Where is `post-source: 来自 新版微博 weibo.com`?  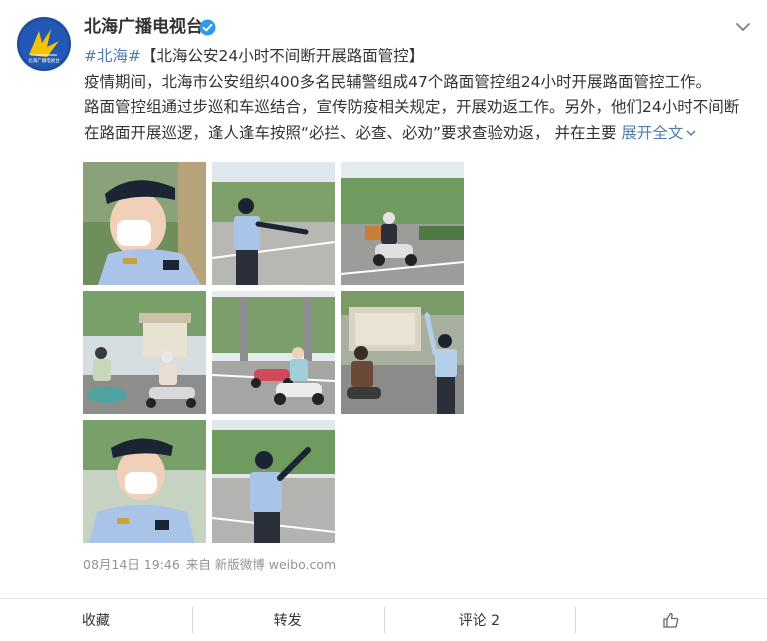 post-source: 来自 新版微博 weibo.com is located at coordinates (261, 564).